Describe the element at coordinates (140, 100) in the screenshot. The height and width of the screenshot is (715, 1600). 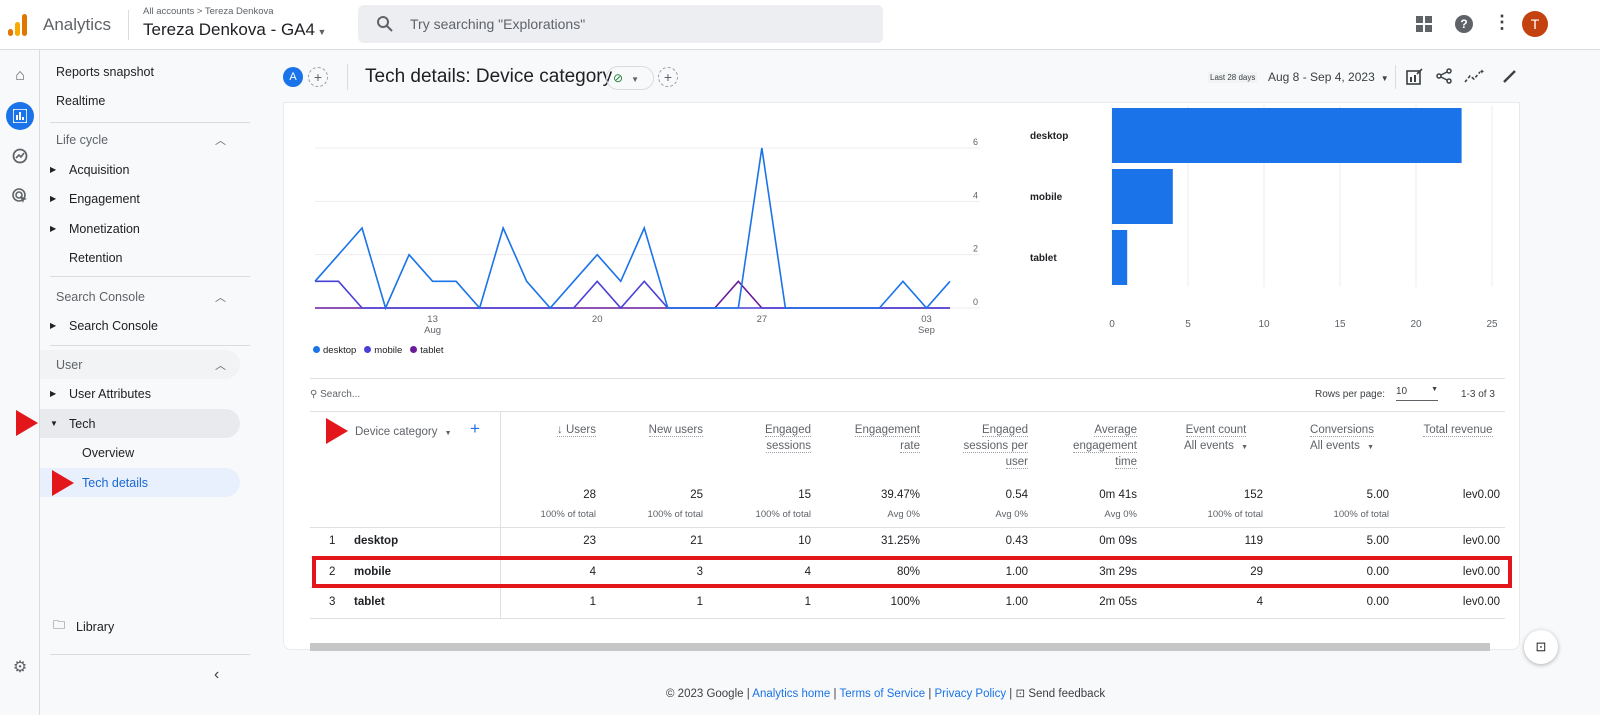
I see `sidebar-item-realtime: Realtime` at that location.